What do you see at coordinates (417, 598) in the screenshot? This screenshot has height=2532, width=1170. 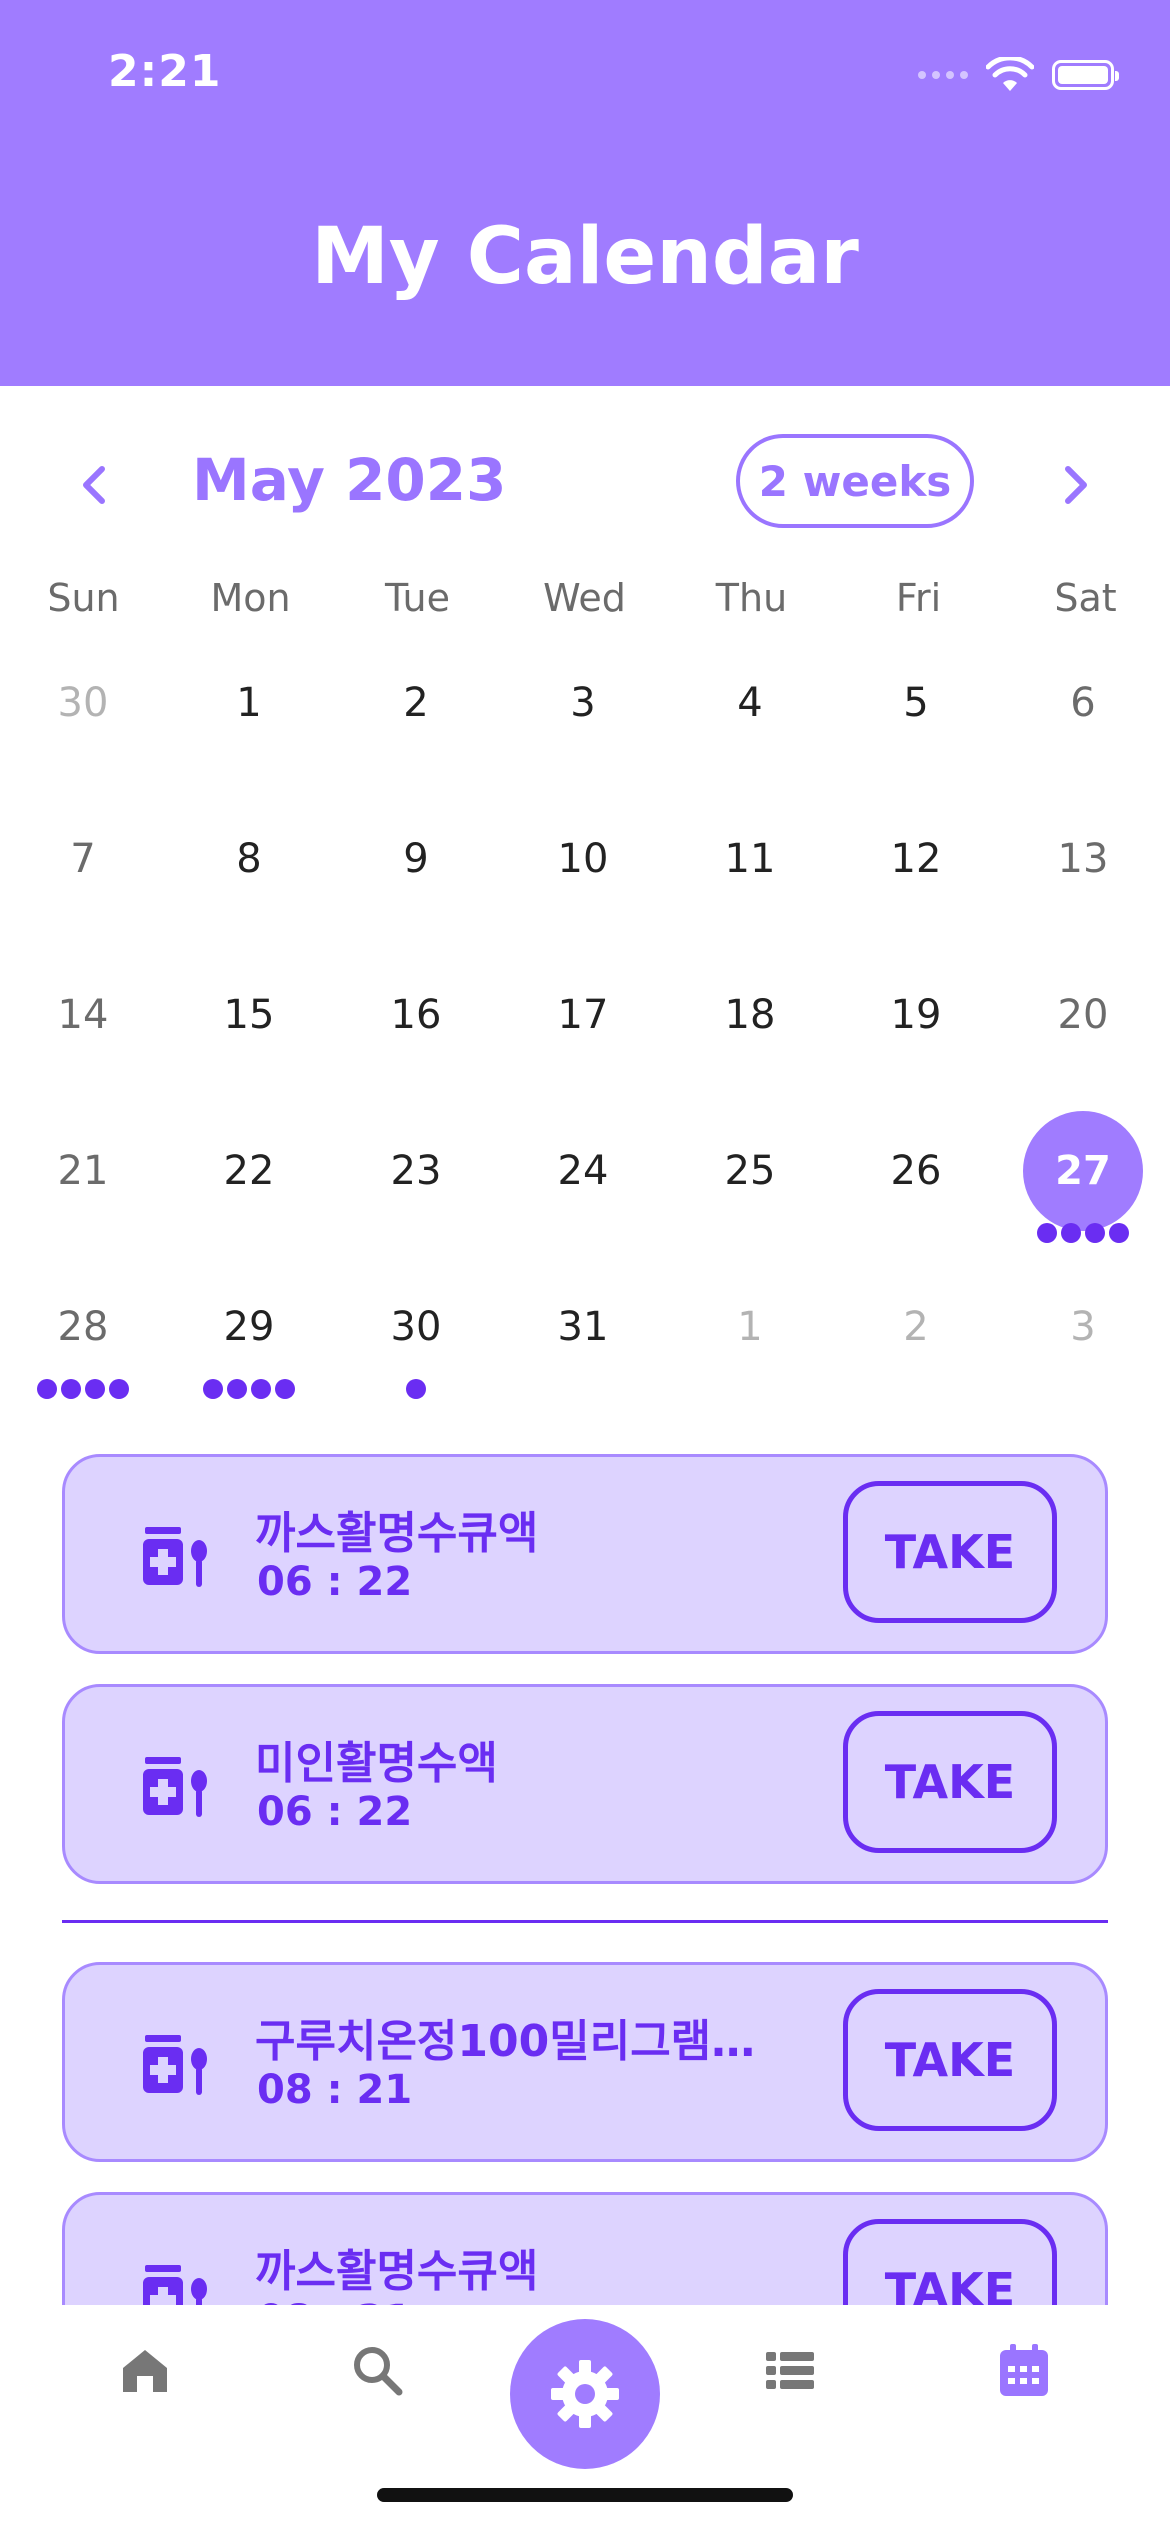 I see `weekday-tue: Tue` at bounding box center [417, 598].